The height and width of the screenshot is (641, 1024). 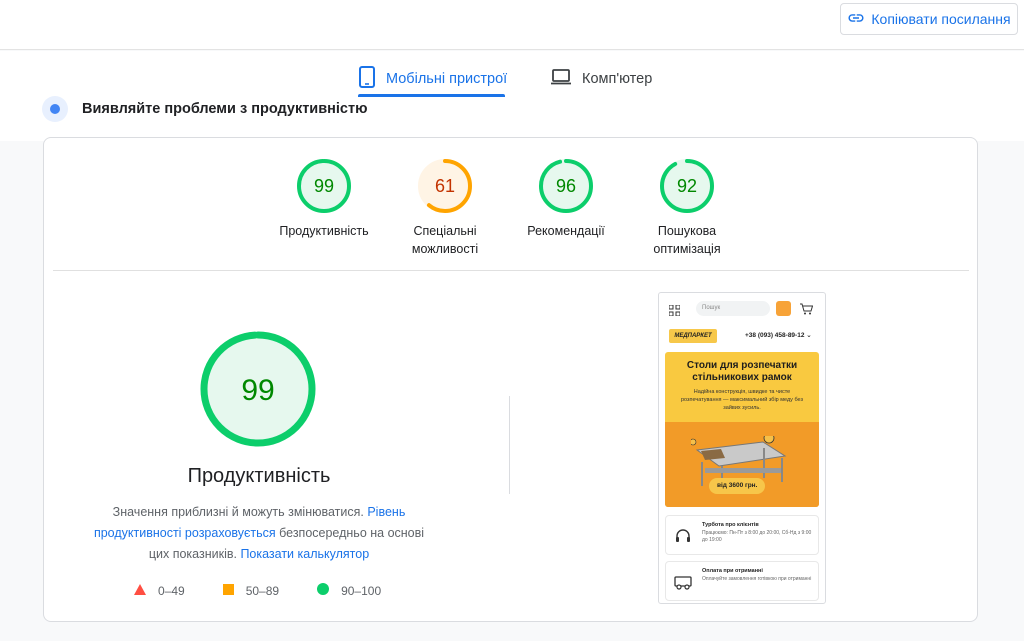 I want to click on headset-icon, so click(x=683, y=538).